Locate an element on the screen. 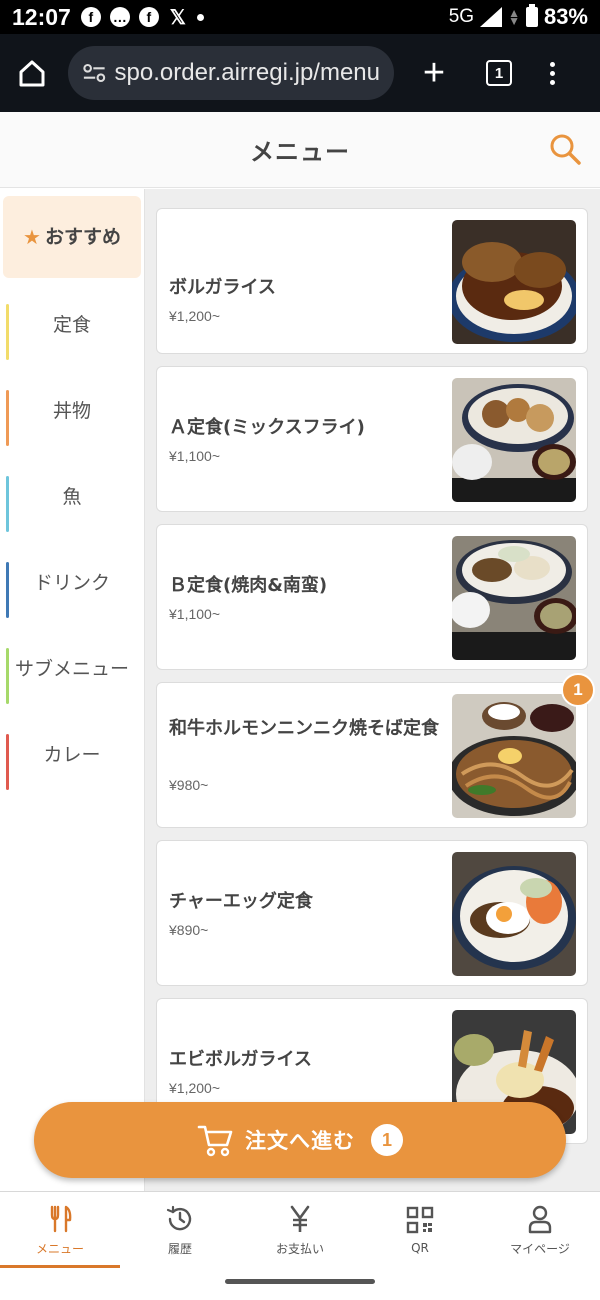 This screenshot has width=600, height=1300. status-time: 12:07 is located at coordinates (41, 16).